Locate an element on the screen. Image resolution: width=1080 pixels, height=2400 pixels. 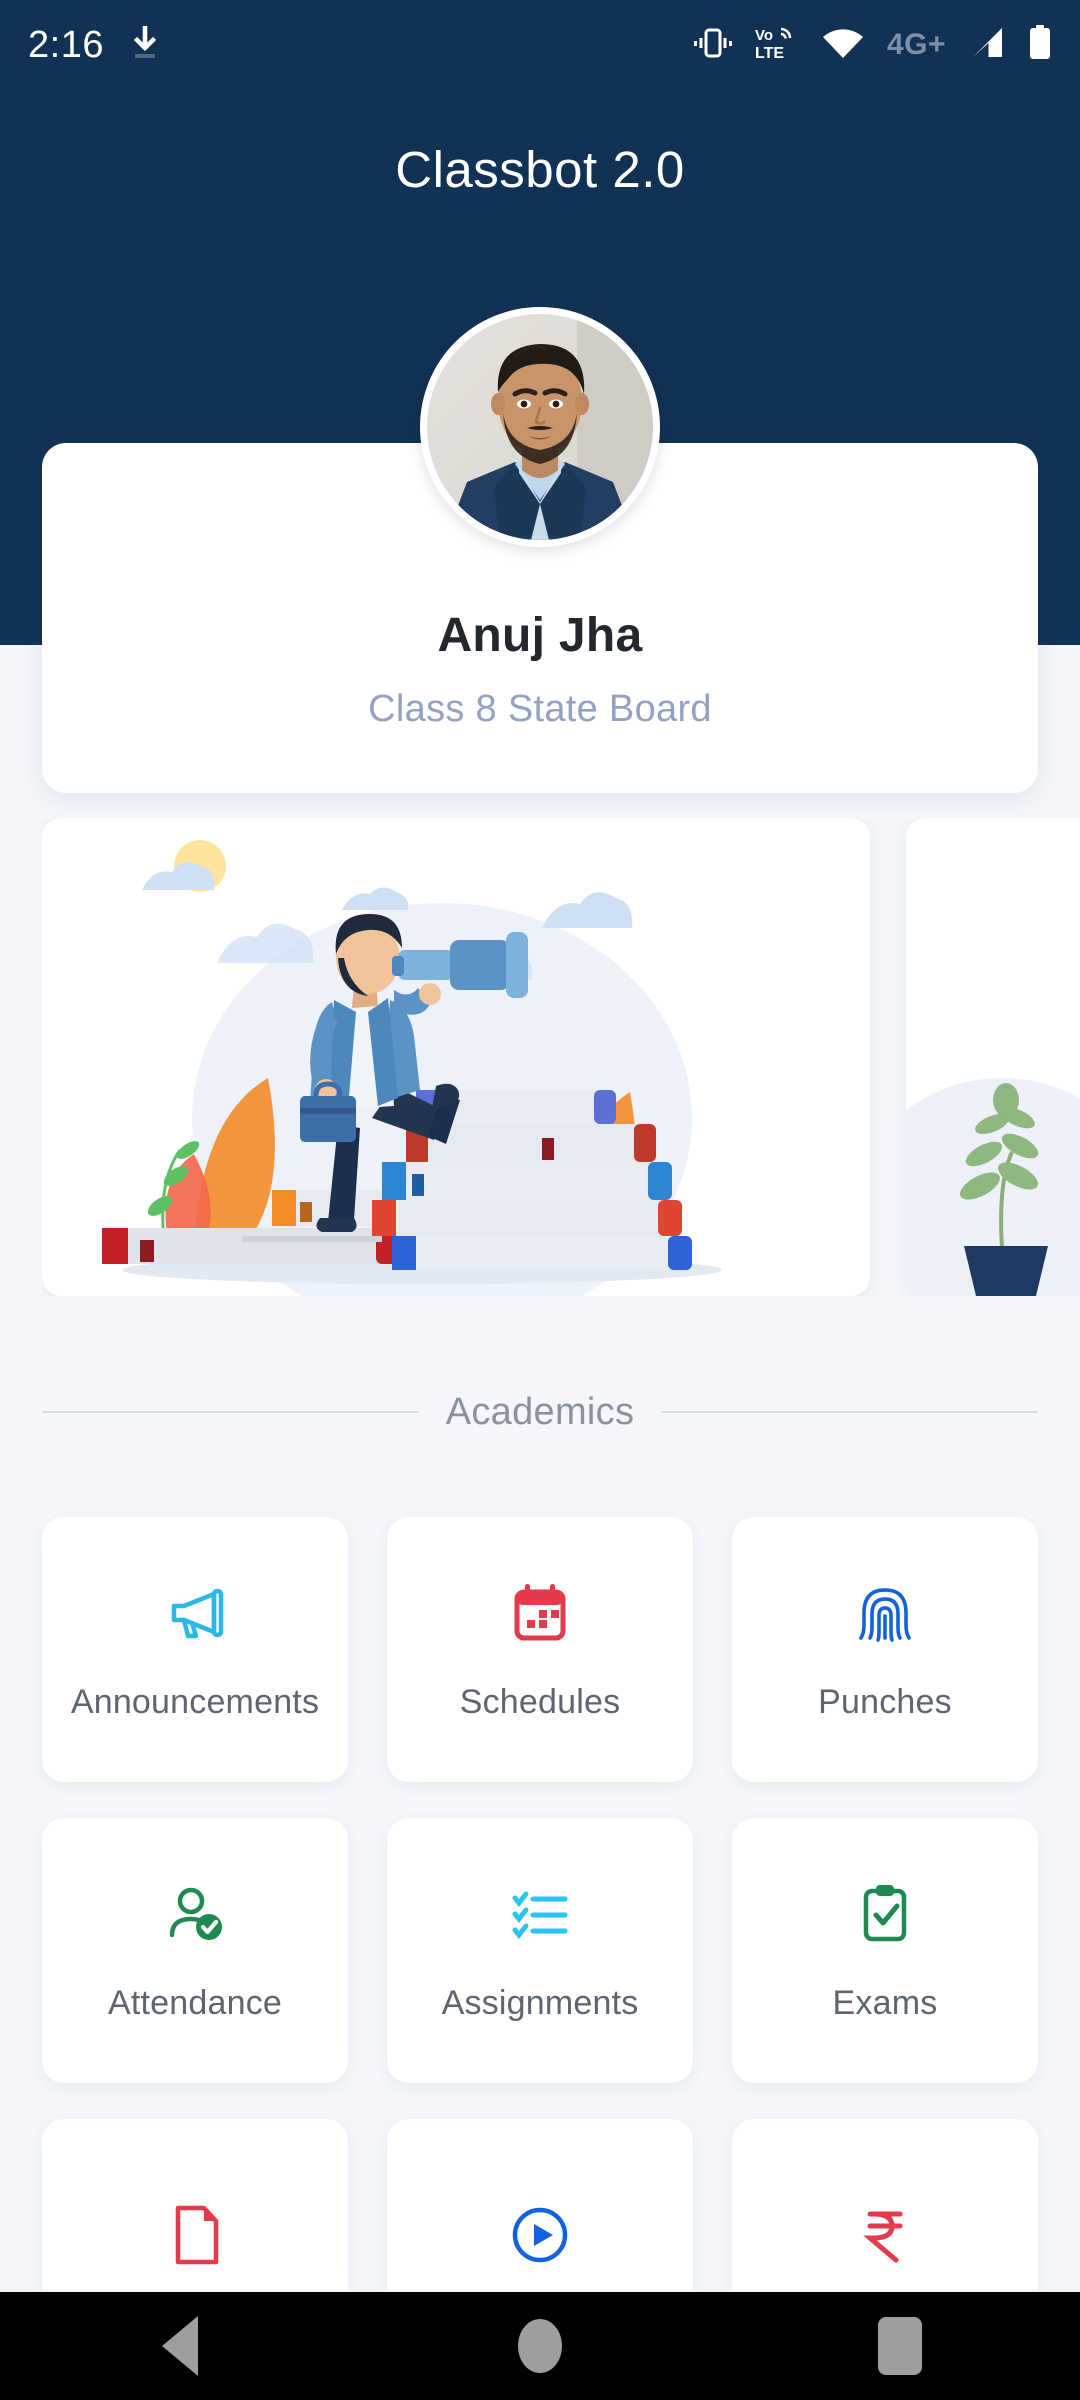
potted-plant-illustration is located at coordinates (993, 1057).